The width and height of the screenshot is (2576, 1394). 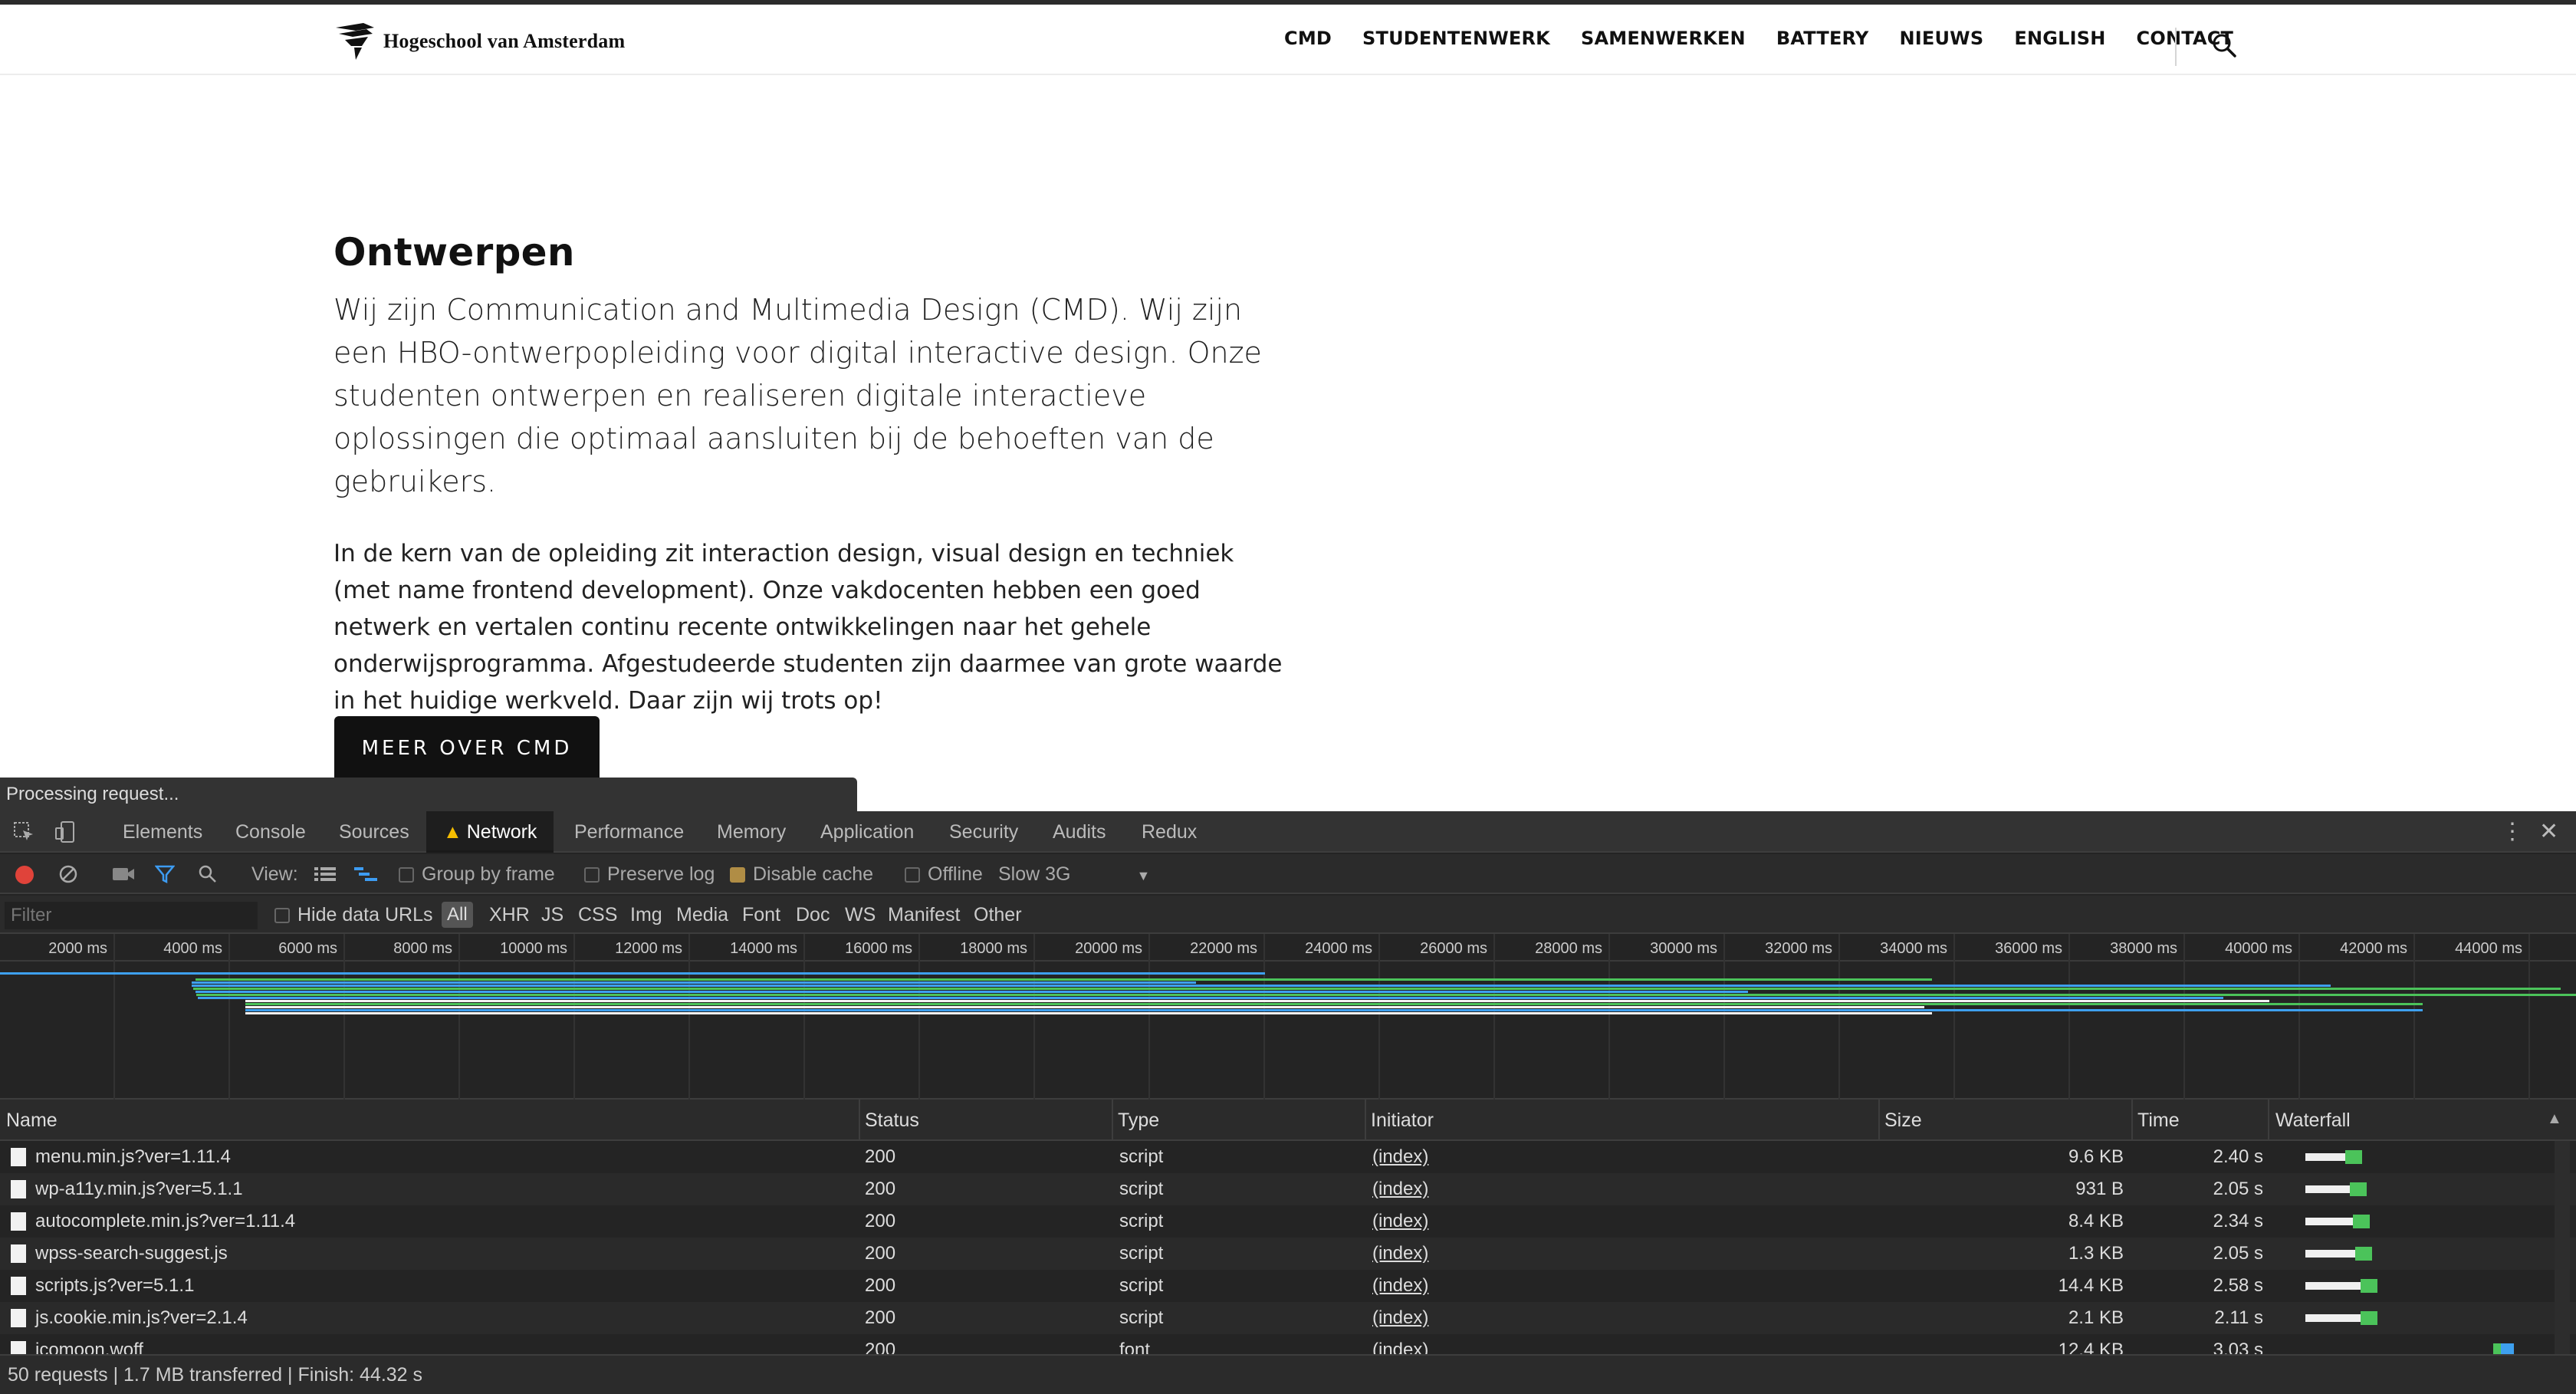 What do you see at coordinates (365, 915) in the screenshot?
I see `hide-data-urls-label: Hide data URLs` at bounding box center [365, 915].